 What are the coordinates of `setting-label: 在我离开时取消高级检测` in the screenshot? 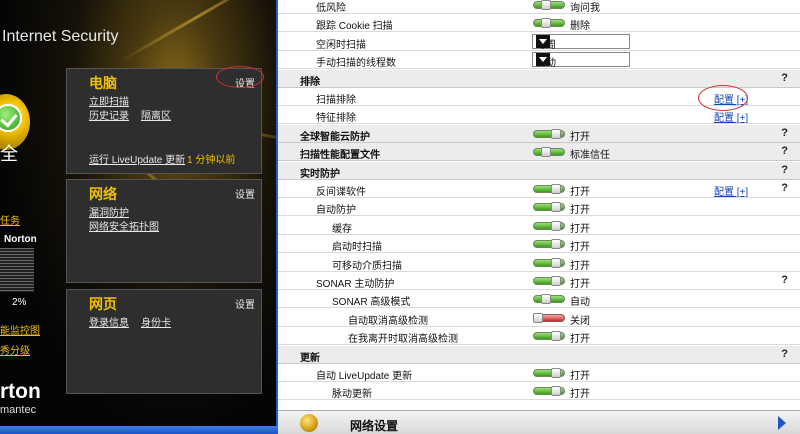 It's located at (403, 340).